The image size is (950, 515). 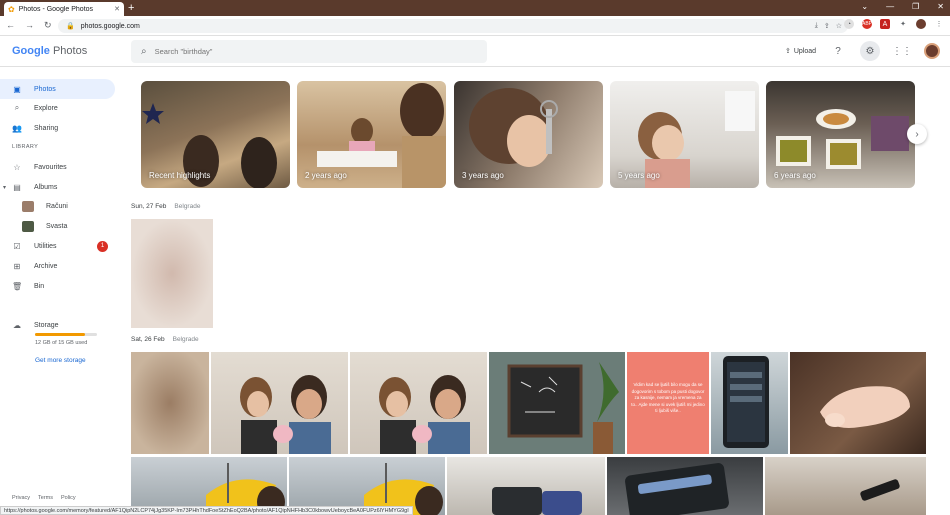 What do you see at coordinates (932, 51) in the screenshot?
I see `account-avatar` at bounding box center [932, 51].